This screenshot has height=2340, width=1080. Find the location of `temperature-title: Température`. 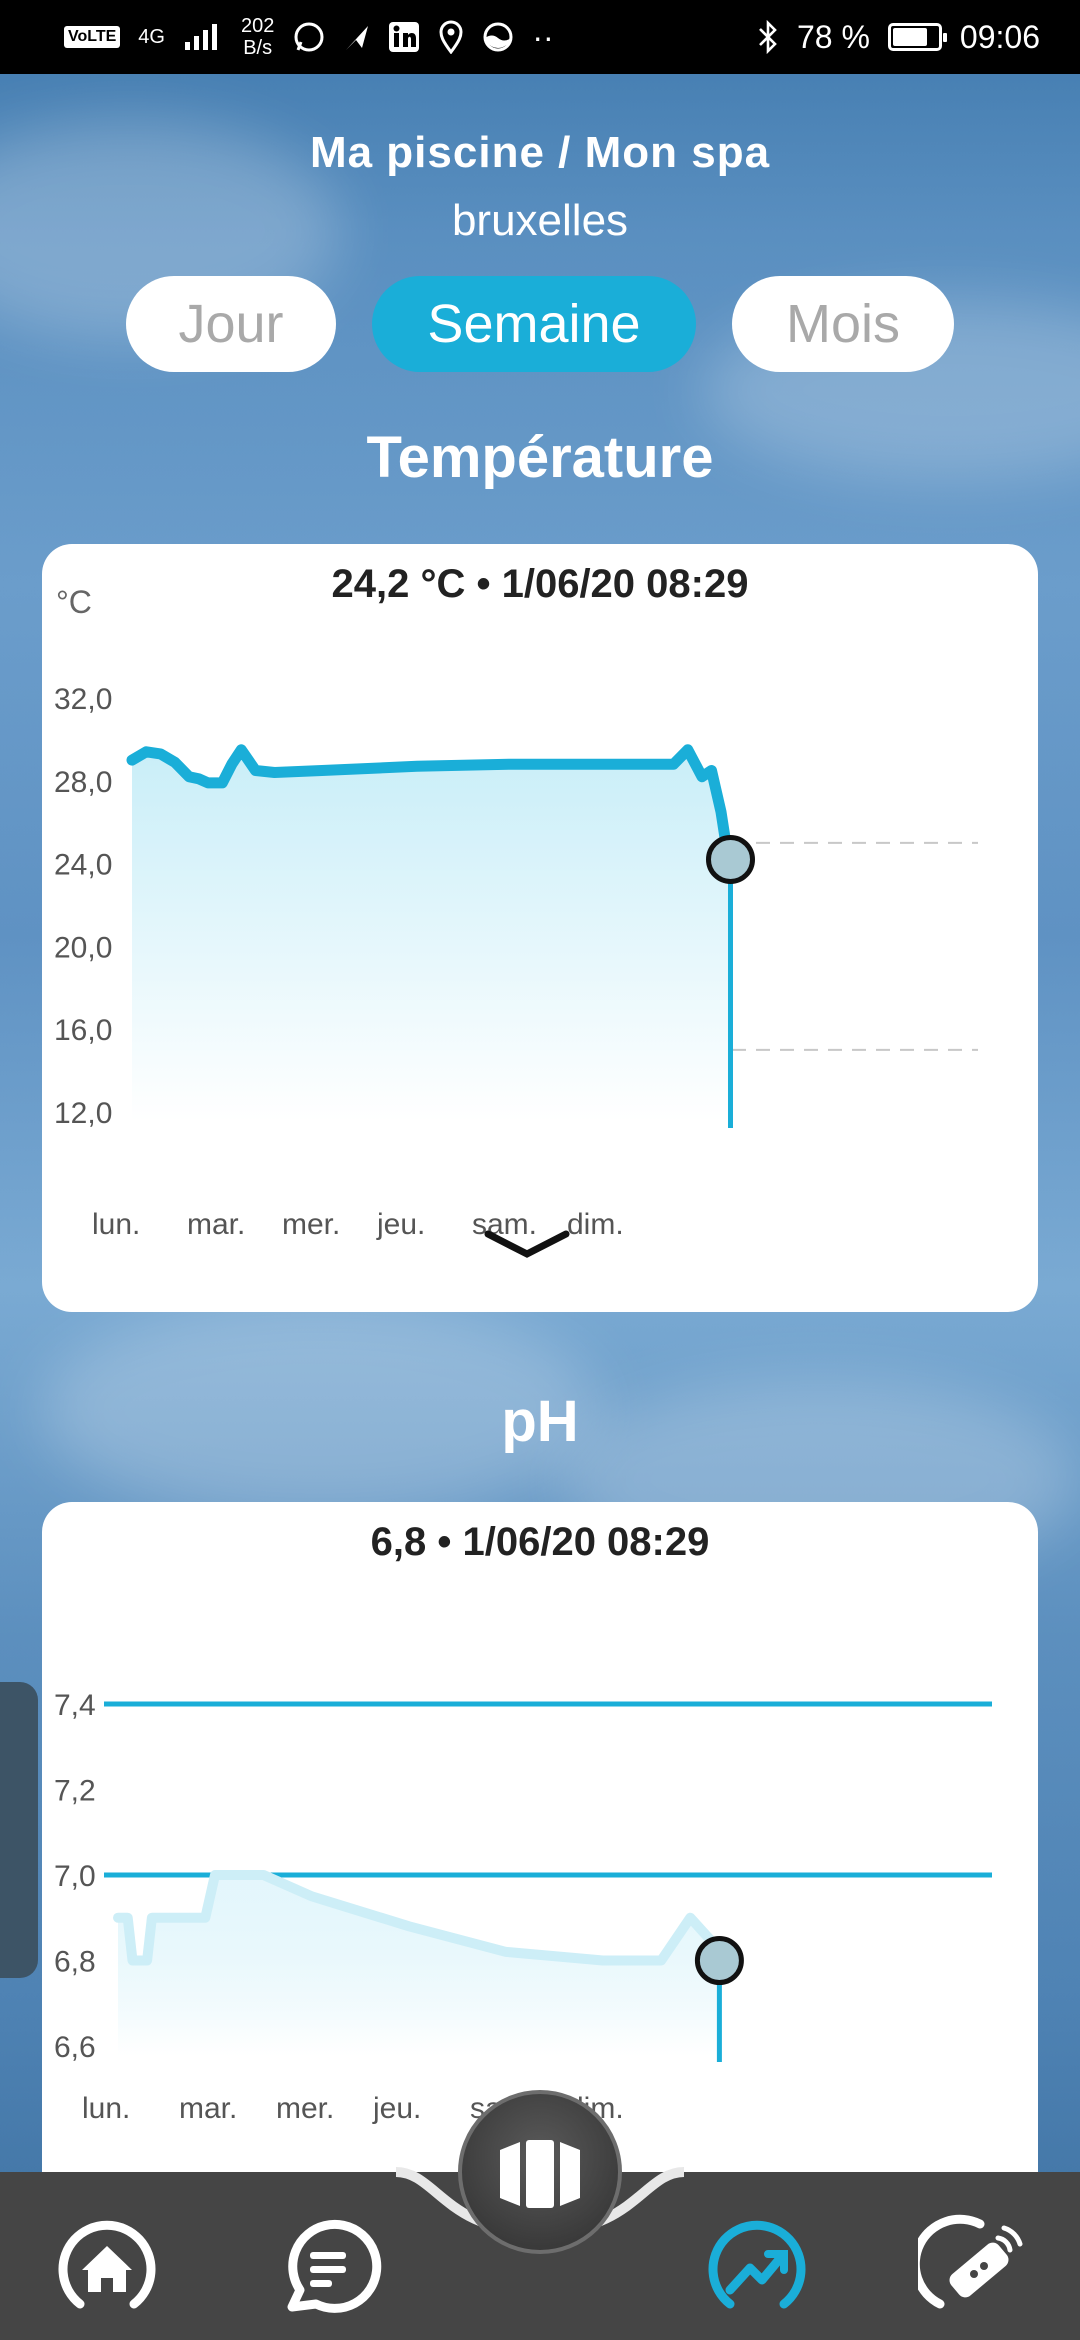

temperature-title: Température is located at coordinates (540, 457).